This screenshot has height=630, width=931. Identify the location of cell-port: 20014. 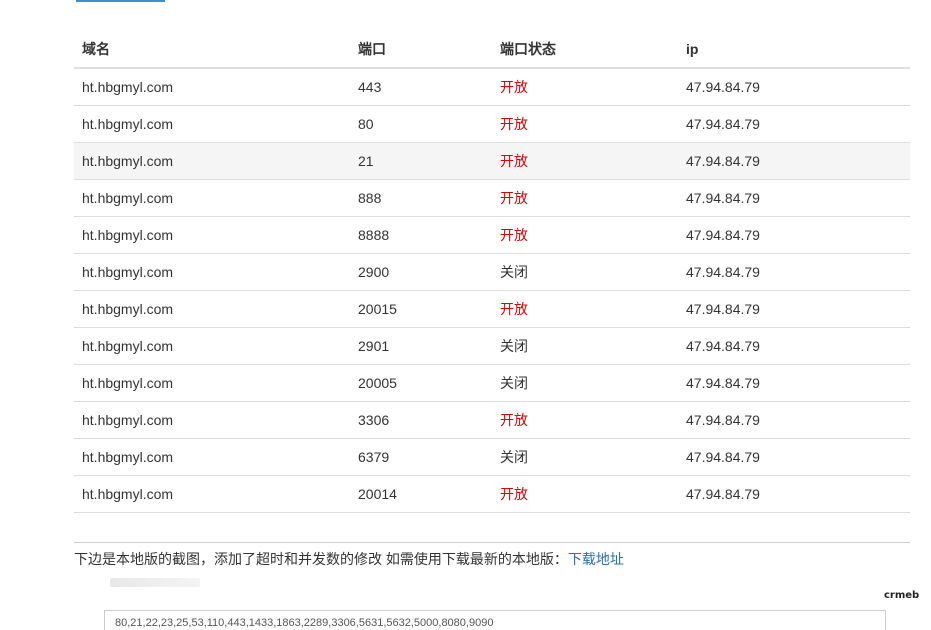
(421, 494).